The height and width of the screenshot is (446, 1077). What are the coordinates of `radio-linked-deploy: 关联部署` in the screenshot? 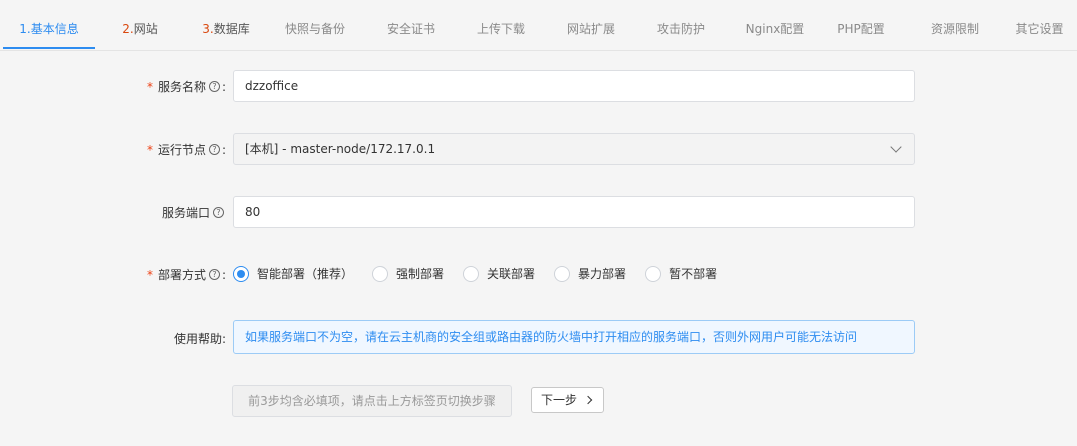 It's located at (499, 273).